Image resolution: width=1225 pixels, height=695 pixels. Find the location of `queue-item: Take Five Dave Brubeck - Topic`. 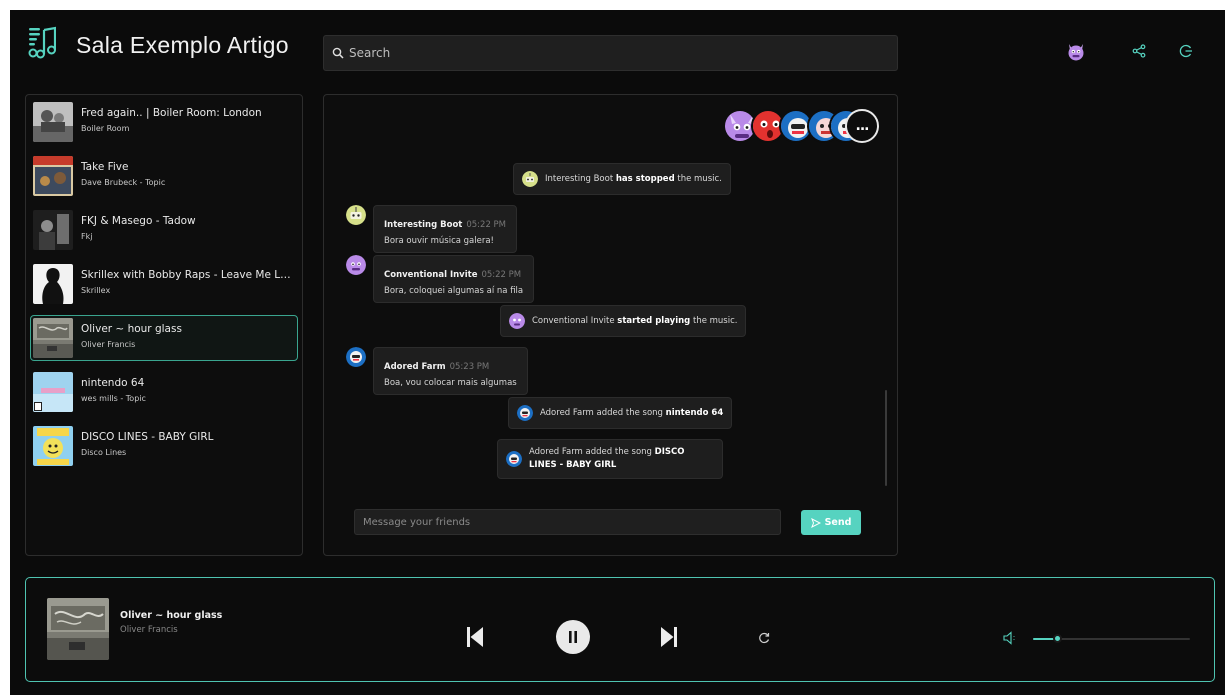

queue-item: Take Five Dave Brubeck - Topic is located at coordinates (164, 176).